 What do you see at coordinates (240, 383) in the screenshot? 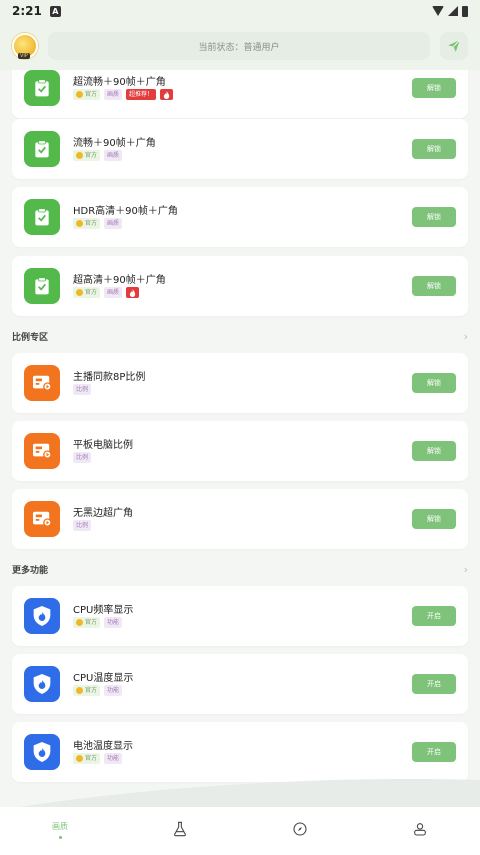
I see `ratio-card: 主播同款8P比例 比例 解锁` at bounding box center [240, 383].